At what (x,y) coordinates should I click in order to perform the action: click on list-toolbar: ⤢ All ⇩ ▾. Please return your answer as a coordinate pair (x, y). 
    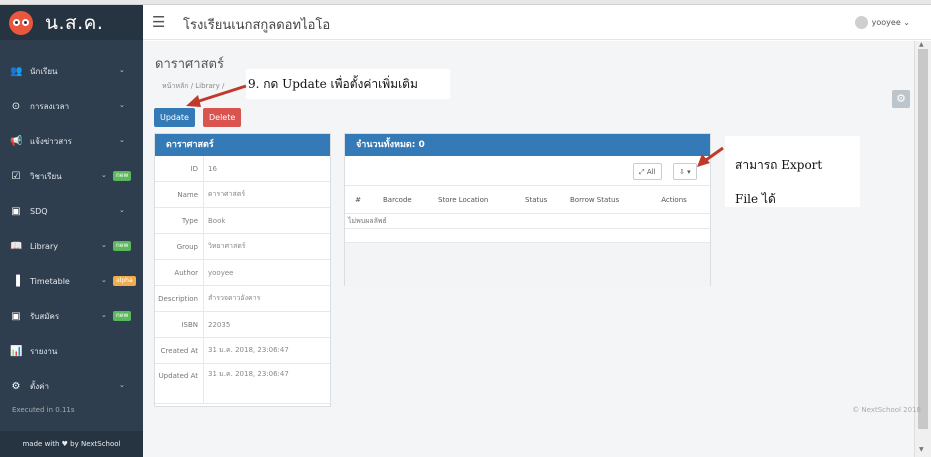
    Looking at the image, I should click on (527, 171).